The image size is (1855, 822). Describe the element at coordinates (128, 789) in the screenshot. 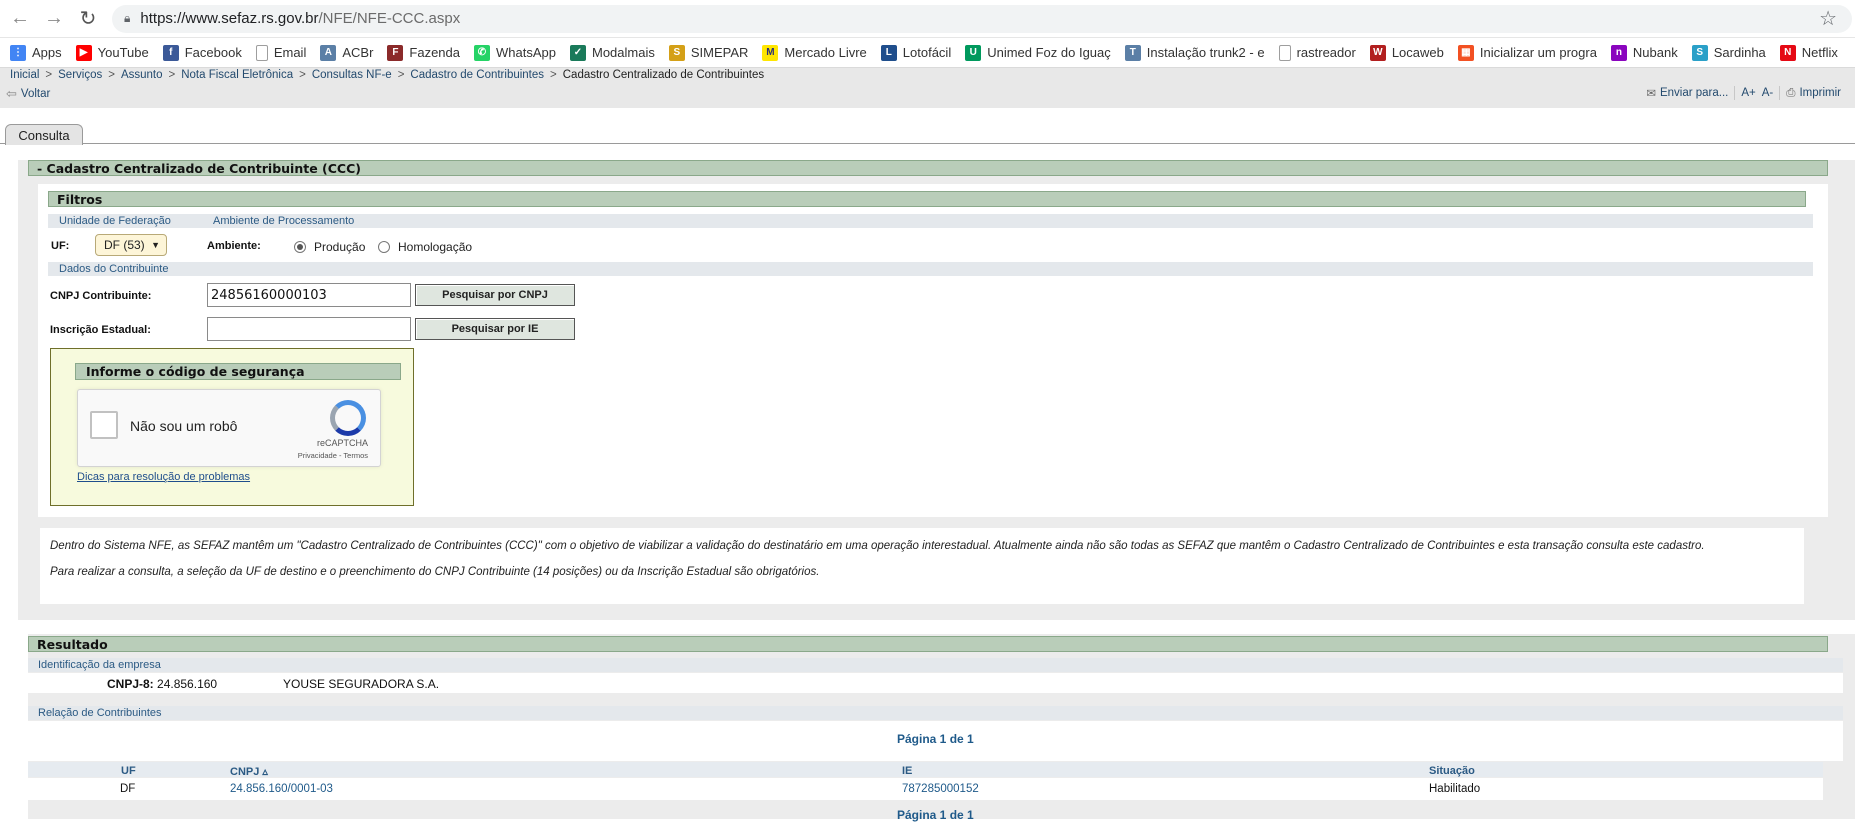

I see `cell-uf: DF` at that location.